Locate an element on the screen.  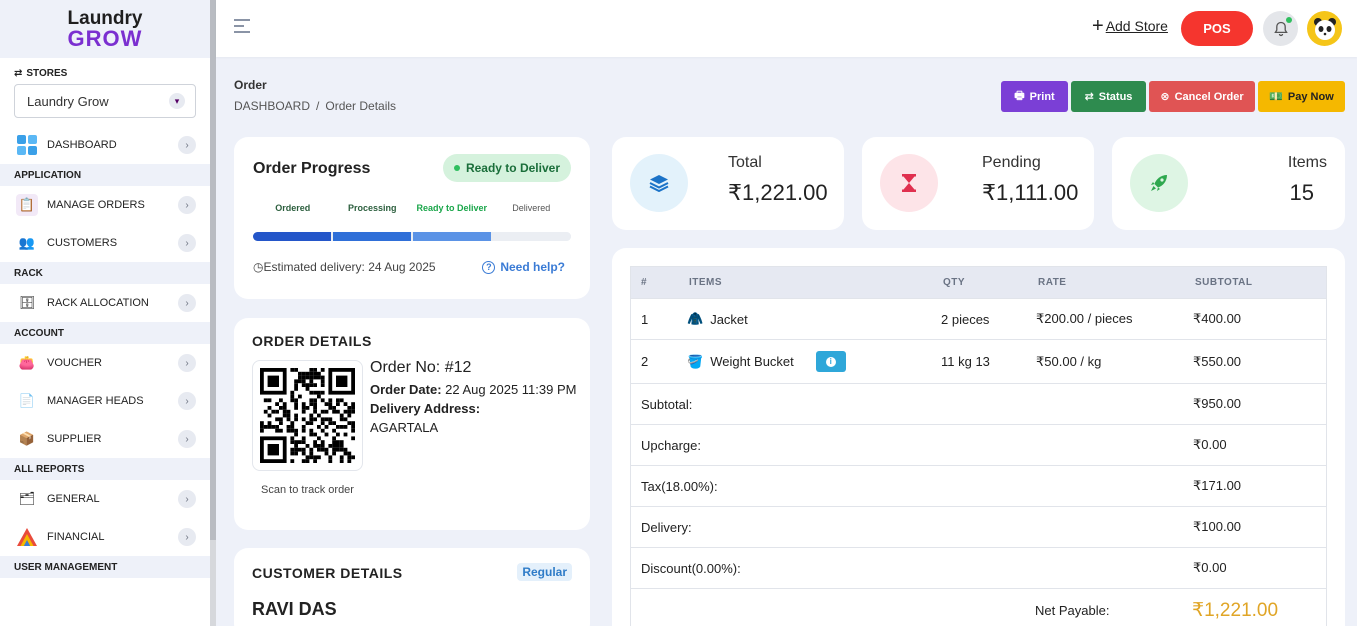
nav-section-account: ACCOUNT is located at coordinates (105, 333).